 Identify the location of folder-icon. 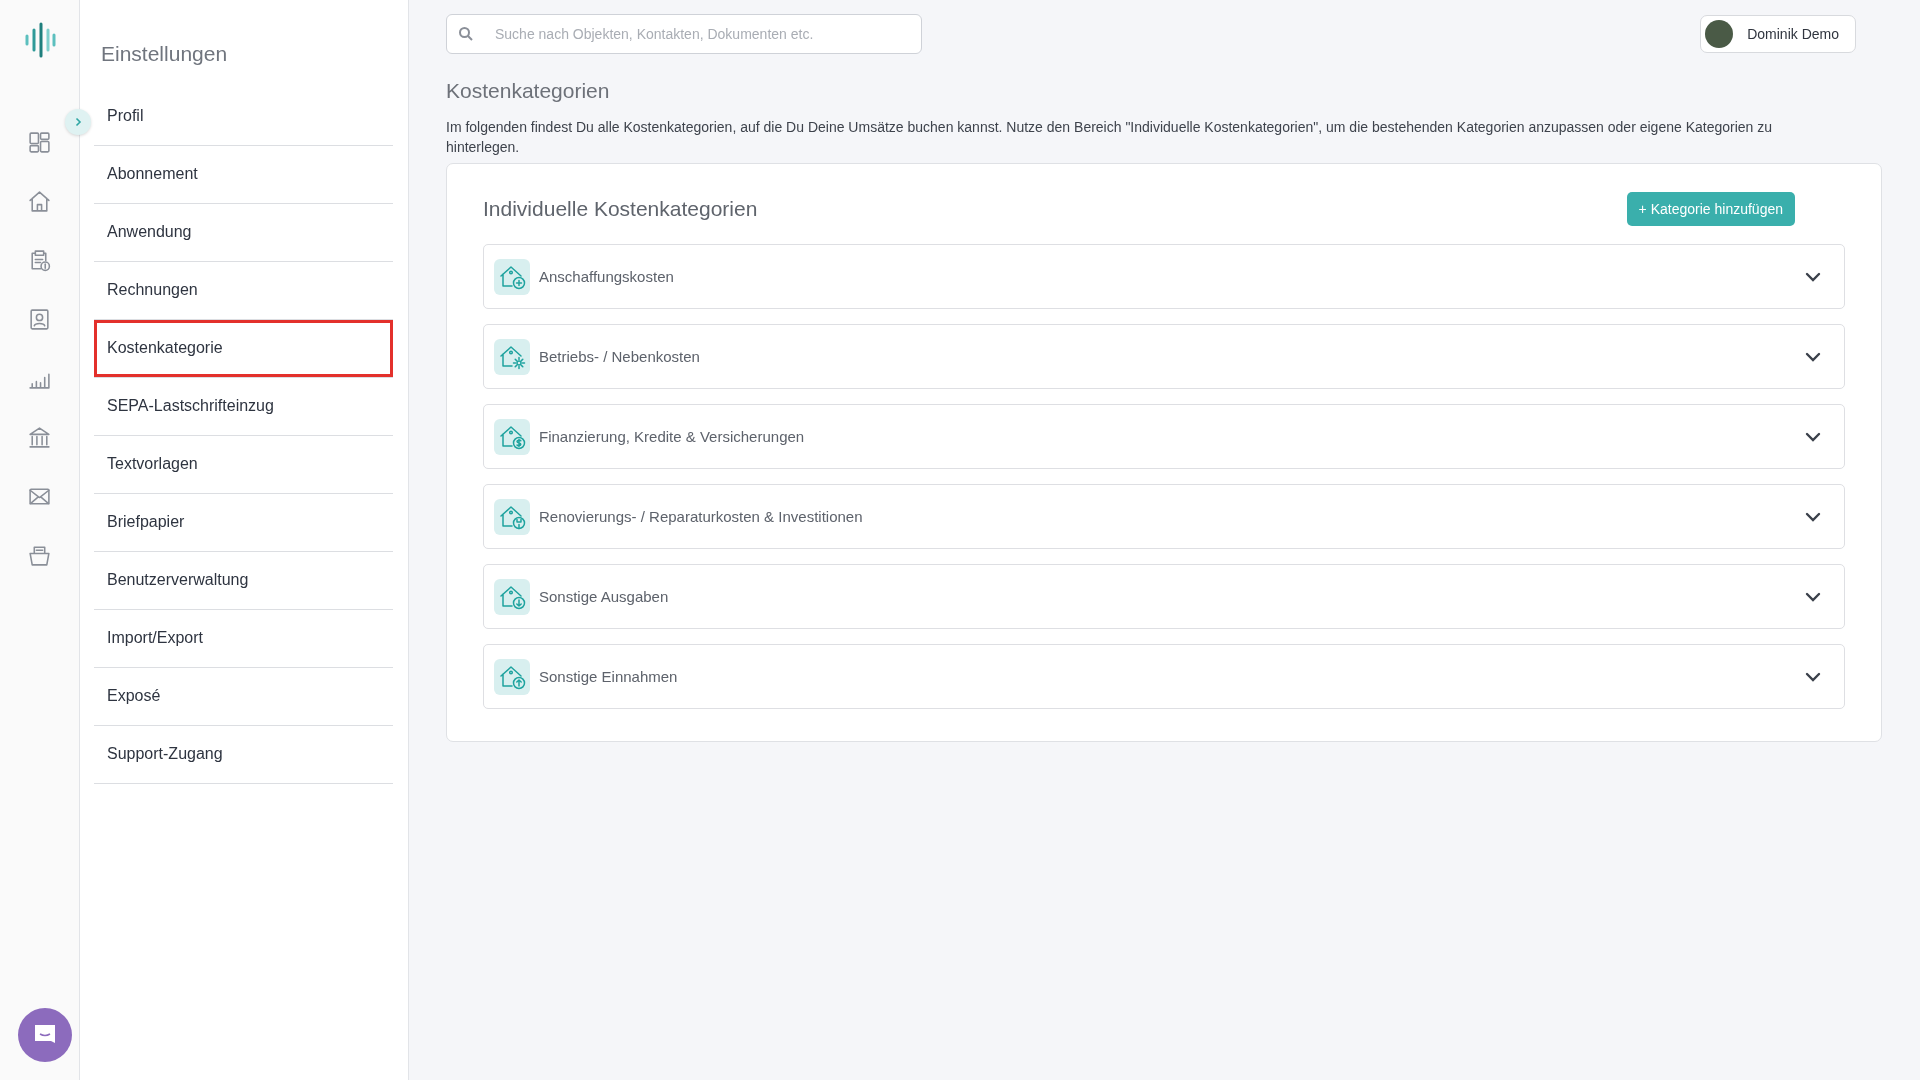
(39, 555).